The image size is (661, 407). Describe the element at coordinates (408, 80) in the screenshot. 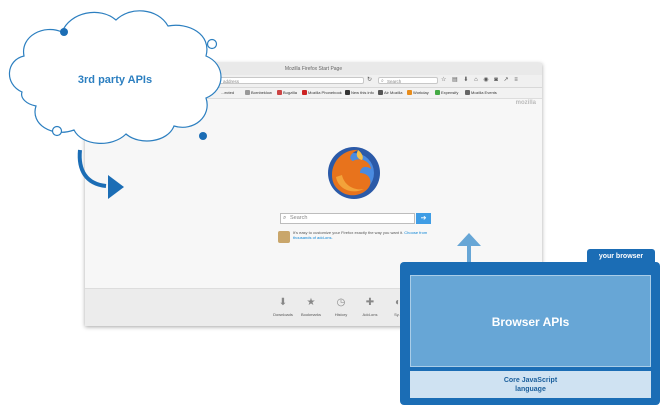

I see `nav-search-input: ⌕ Search` at that location.